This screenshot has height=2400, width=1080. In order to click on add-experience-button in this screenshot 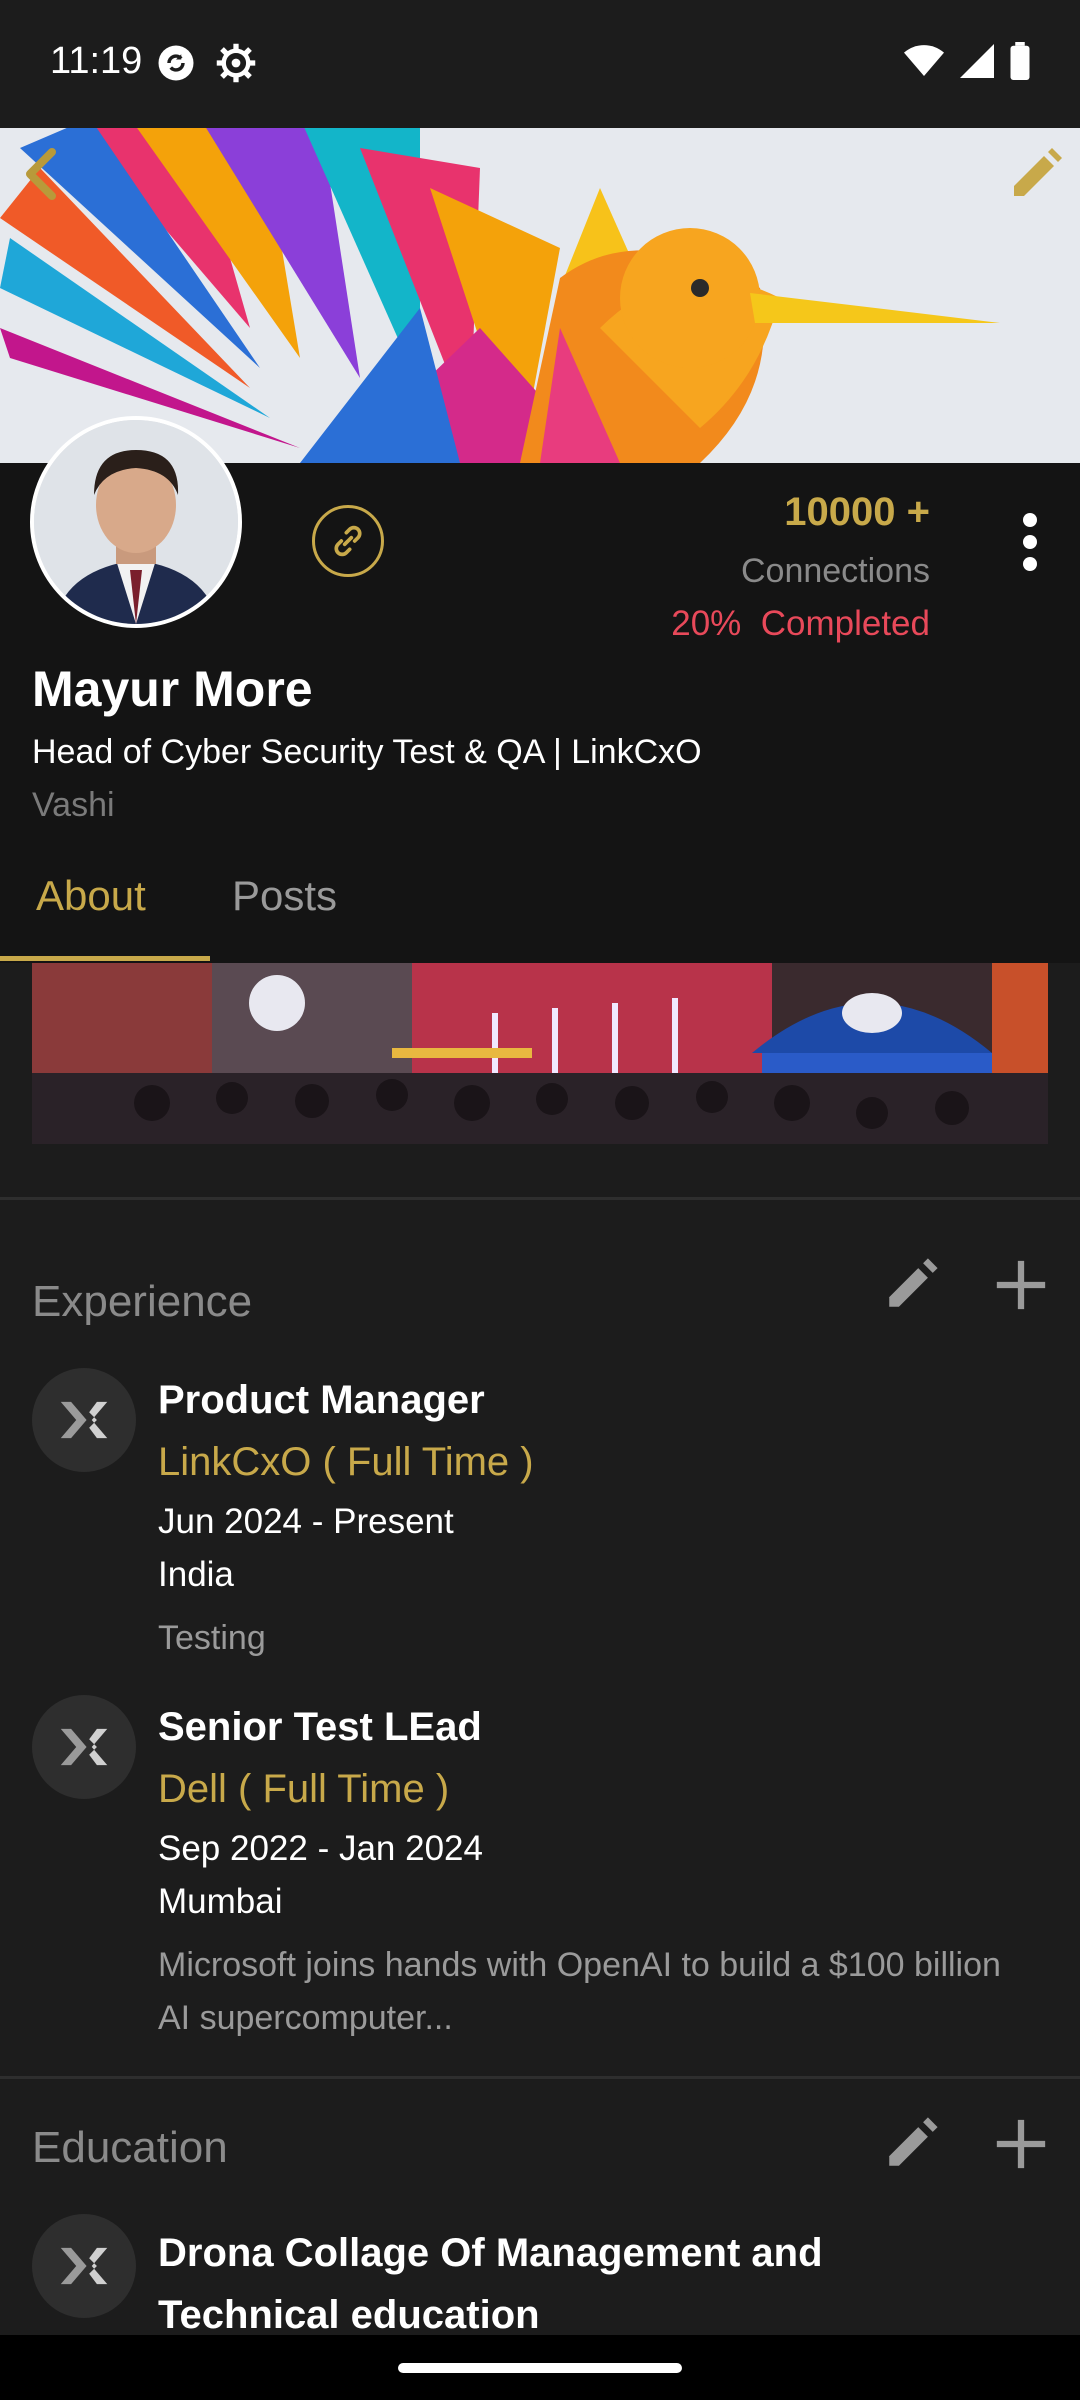, I will do `click(1021, 1285)`.